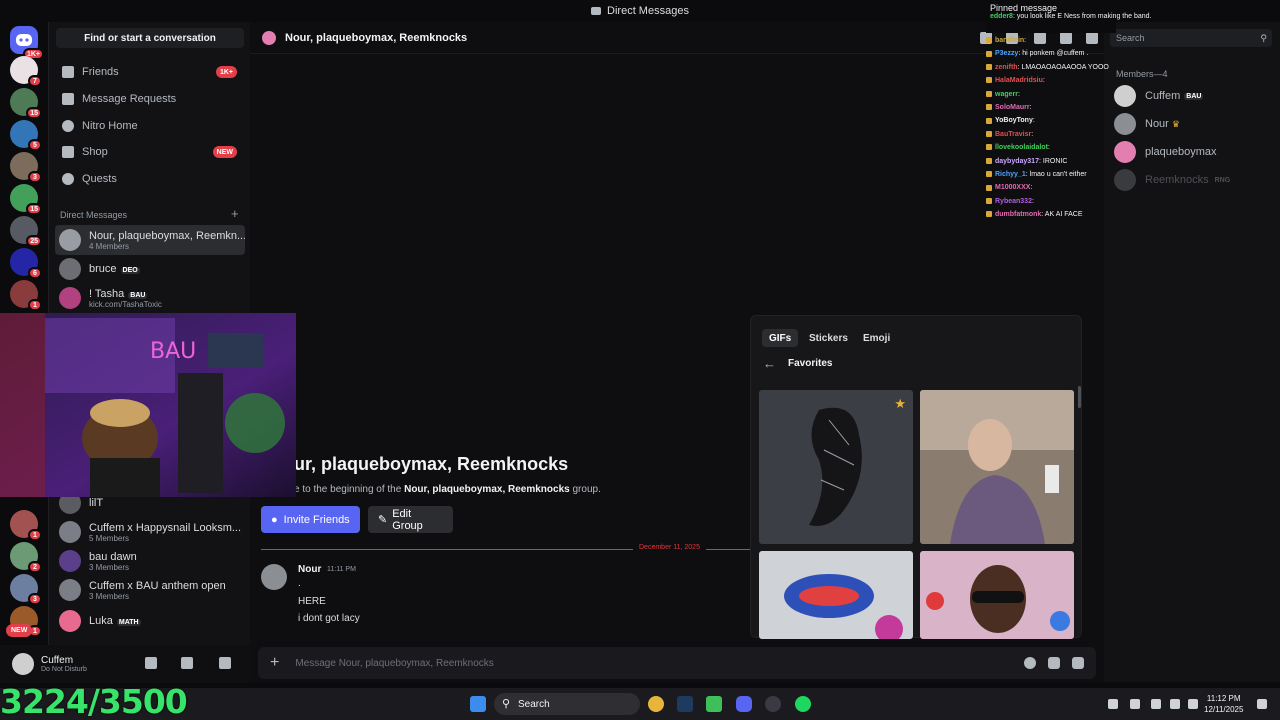 This screenshot has height=720, width=1280. I want to click on nav-quests: Quests, so click(150, 179).